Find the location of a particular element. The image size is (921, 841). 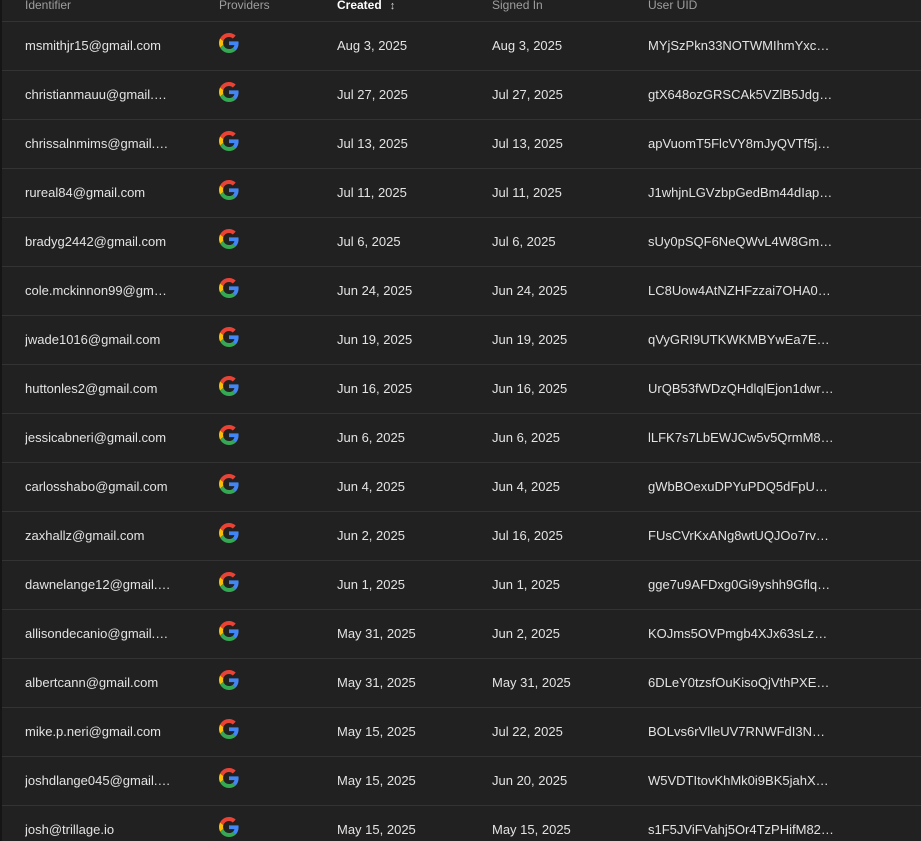

created-cell: Jul 6, 2025 is located at coordinates (369, 241).